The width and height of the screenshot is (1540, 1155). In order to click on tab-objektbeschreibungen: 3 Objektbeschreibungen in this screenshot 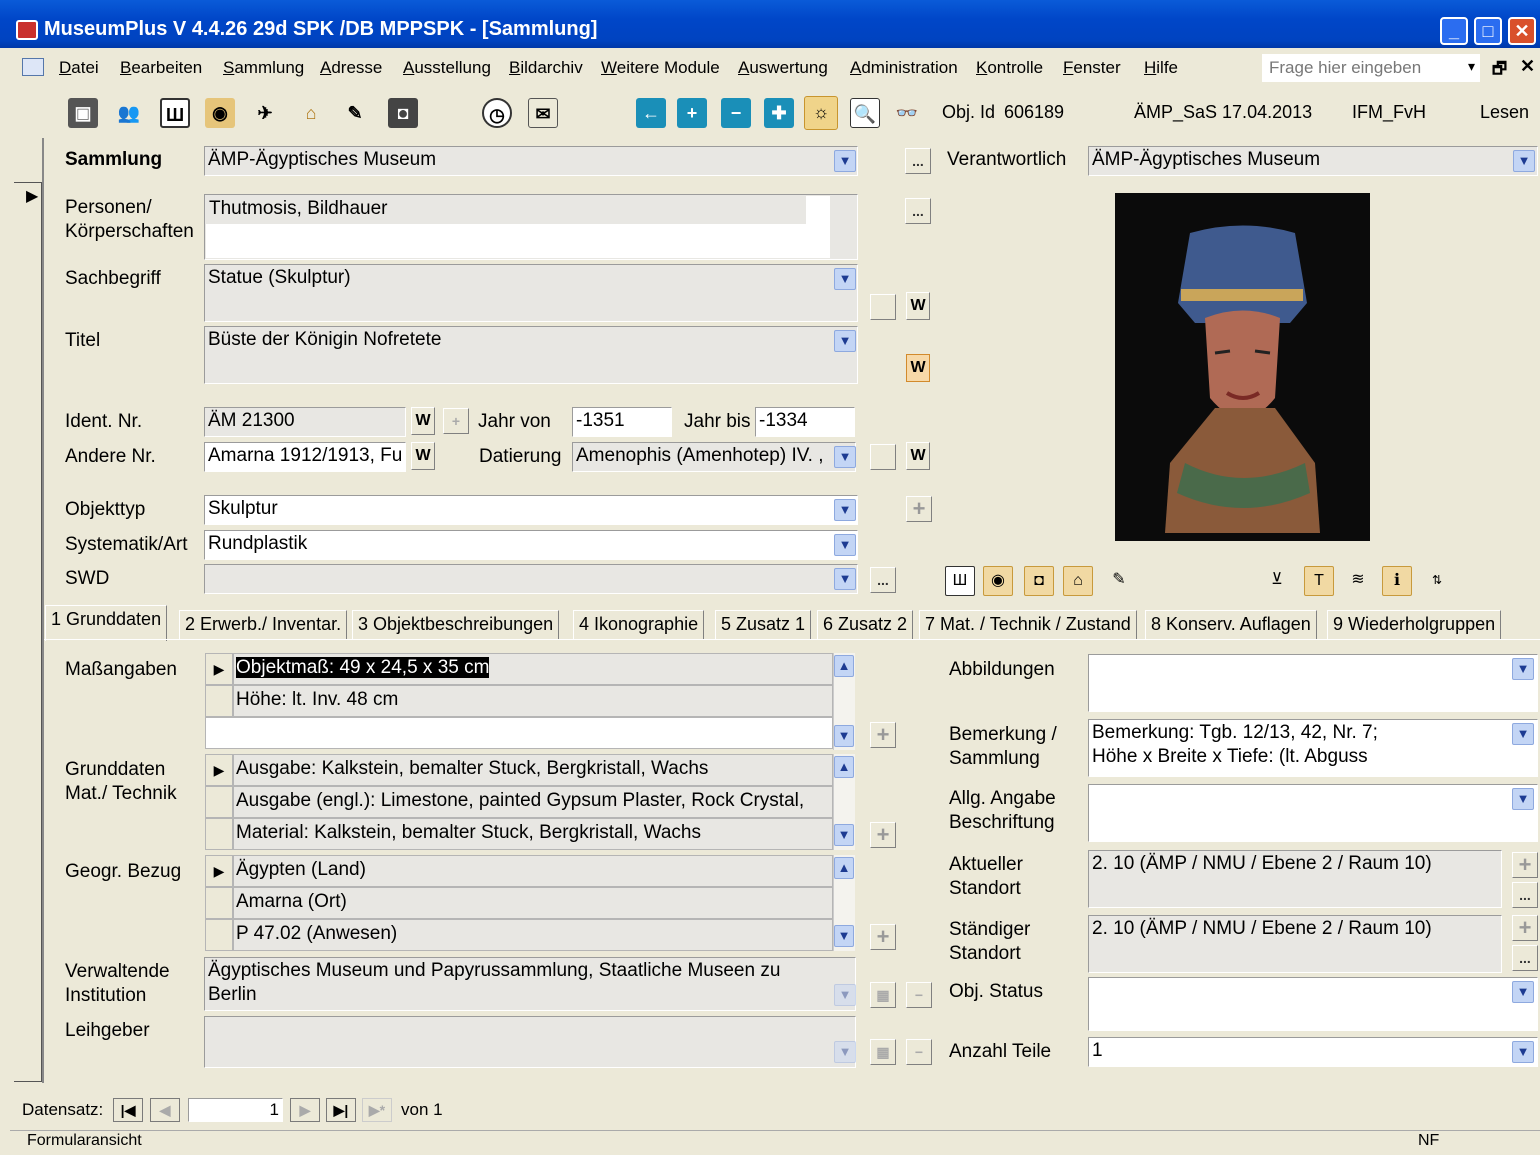, I will do `click(456, 625)`.